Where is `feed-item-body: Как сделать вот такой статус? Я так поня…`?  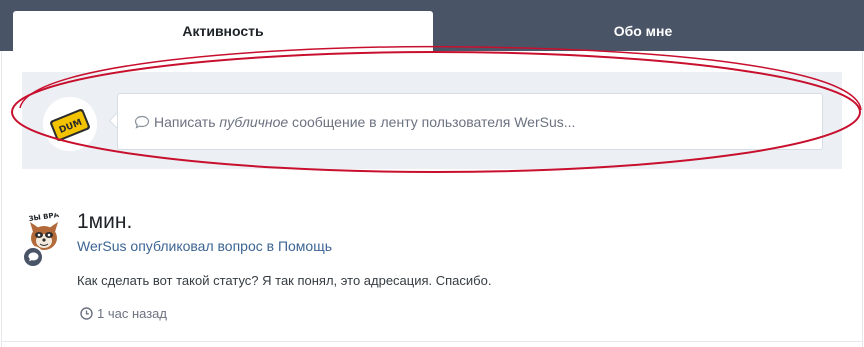 feed-item-body: Как сделать вот такой статус? Я так поня… is located at coordinates (284, 280).